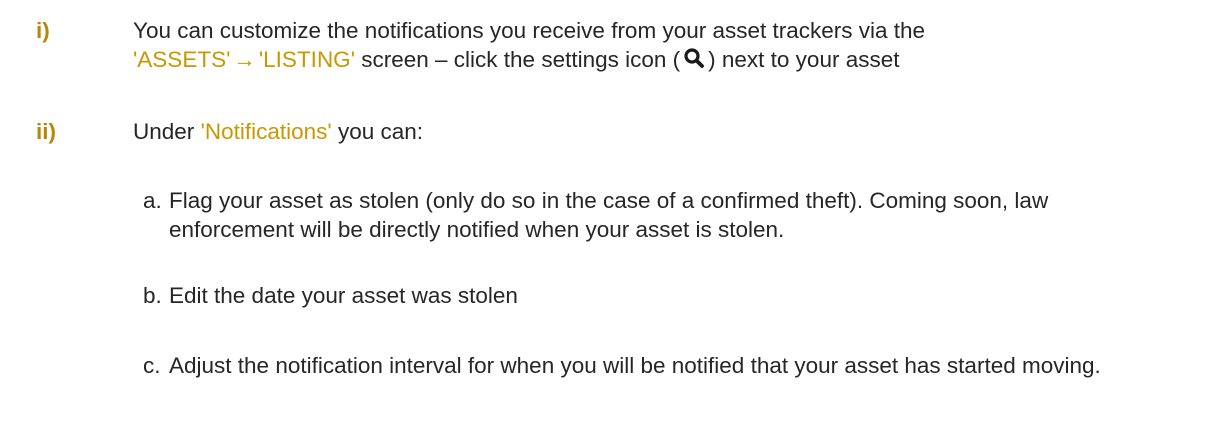 The image size is (1215, 440). Describe the element at coordinates (521, 59) in the screenshot. I see `item-text-middle: screen – click the settings icon (` at that location.